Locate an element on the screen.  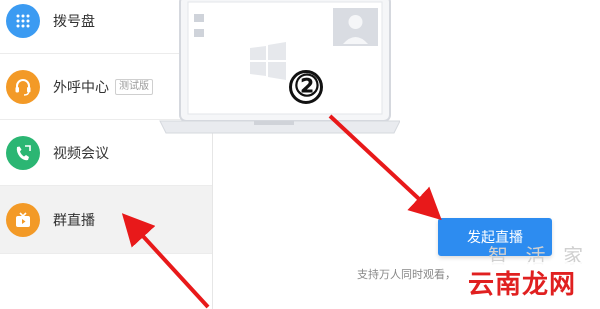
sidebar-item-label: 外呼中心 is located at coordinates (81, 86).